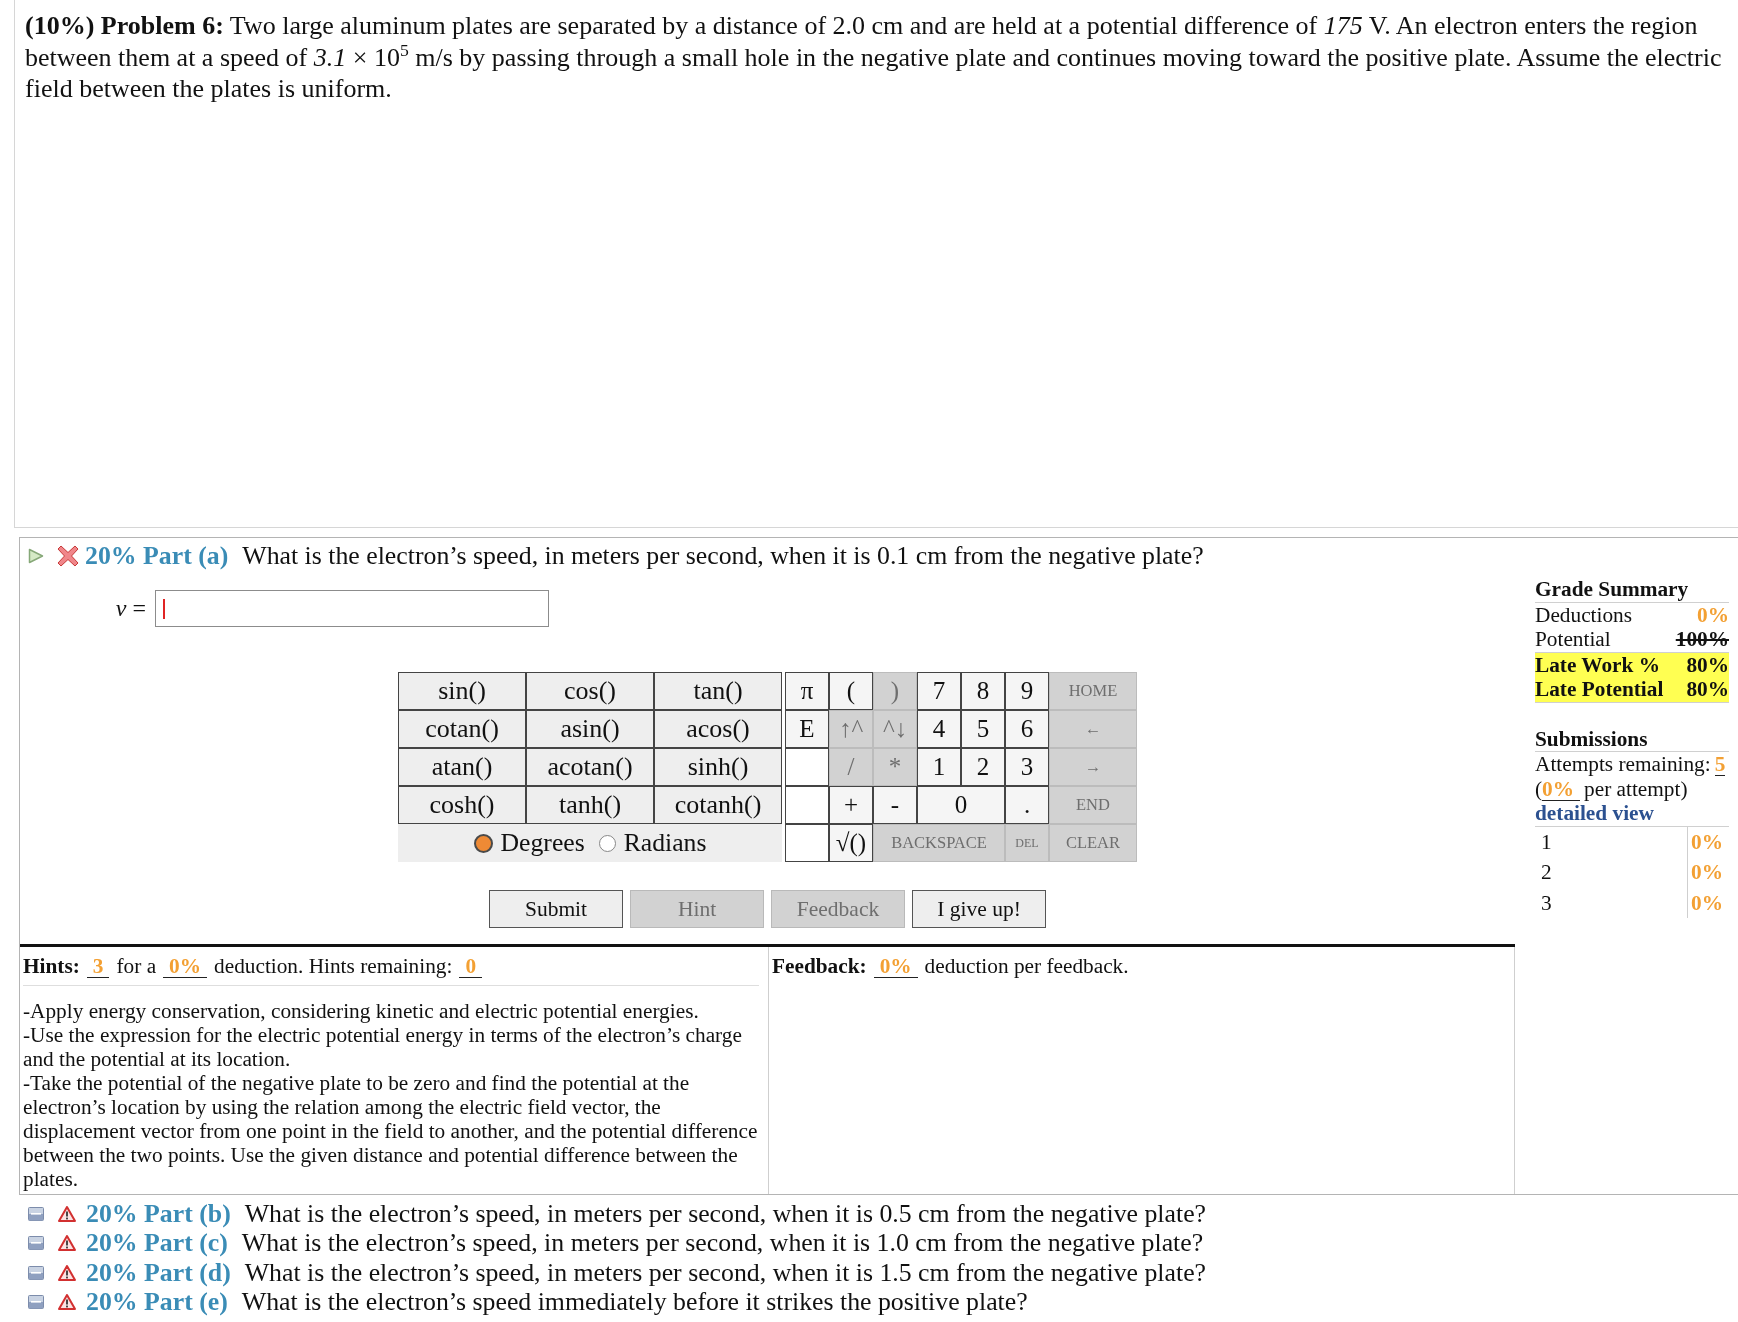 The width and height of the screenshot is (1738, 1322). Describe the element at coordinates (718, 691) in the screenshot. I see `function-key: tan()` at that location.